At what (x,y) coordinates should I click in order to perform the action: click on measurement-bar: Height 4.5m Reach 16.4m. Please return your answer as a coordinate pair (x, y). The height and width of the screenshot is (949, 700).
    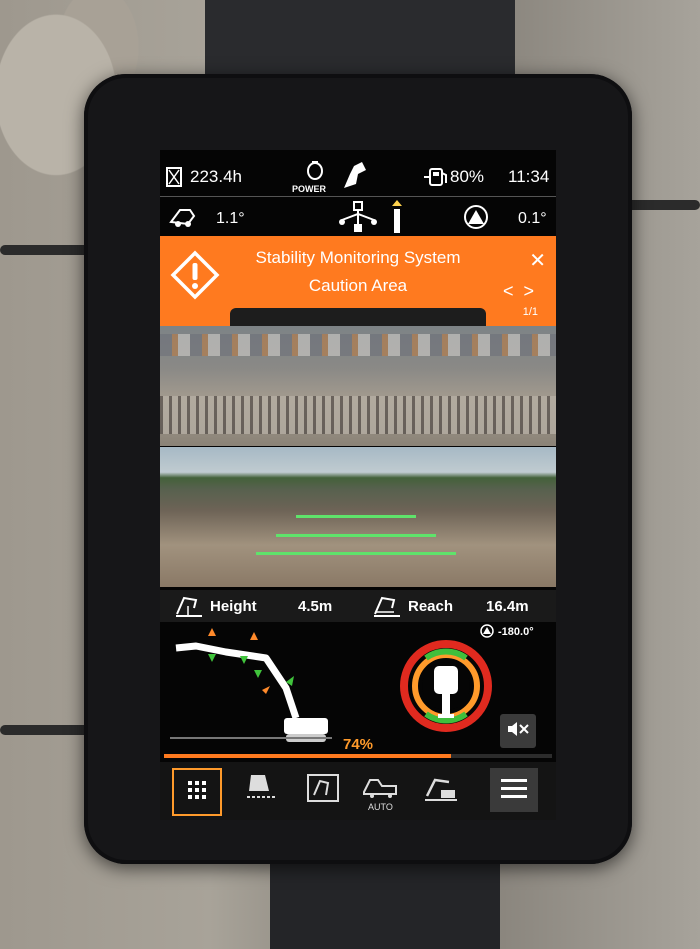
    Looking at the image, I should click on (358, 606).